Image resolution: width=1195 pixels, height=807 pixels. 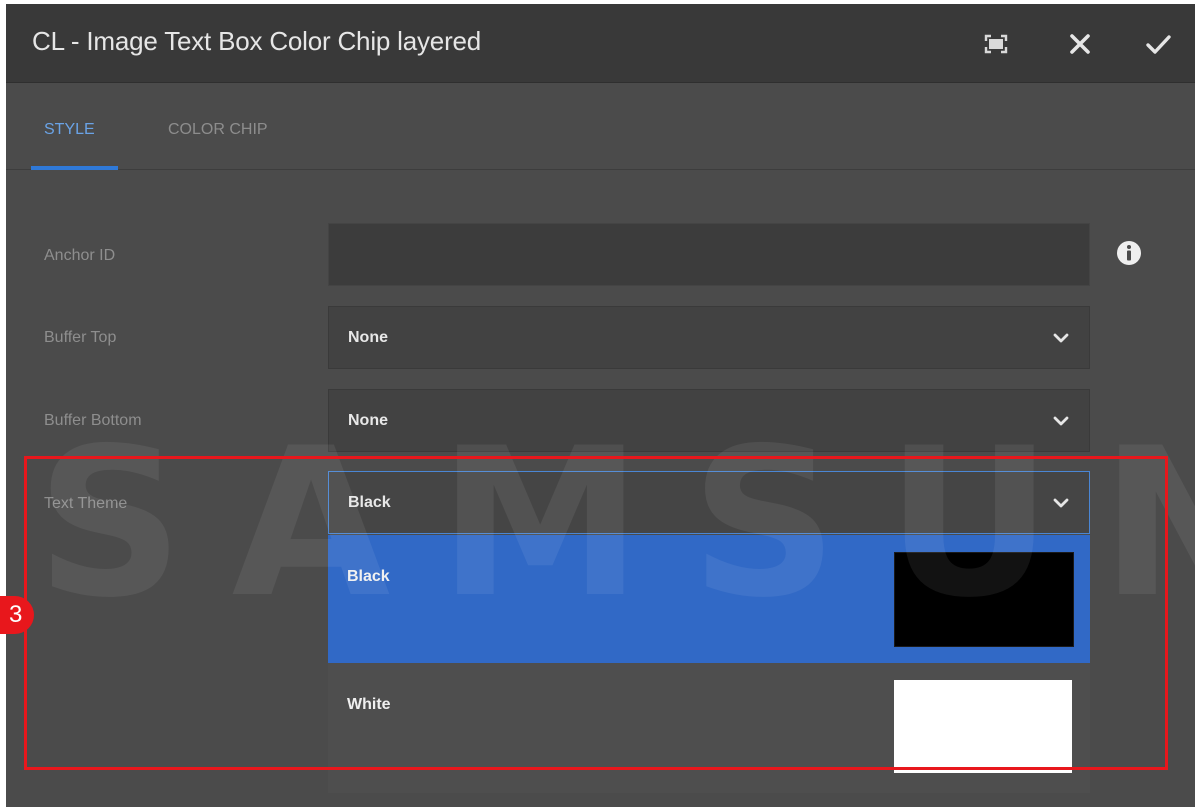 What do you see at coordinates (368, 337) in the screenshot?
I see `buffer-top-value: None` at bounding box center [368, 337].